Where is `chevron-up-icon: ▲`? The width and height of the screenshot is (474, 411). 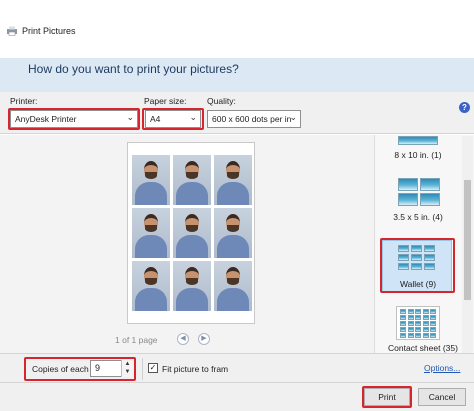 chevron-up-icon: ▲ is located at coordinates (127, 364).